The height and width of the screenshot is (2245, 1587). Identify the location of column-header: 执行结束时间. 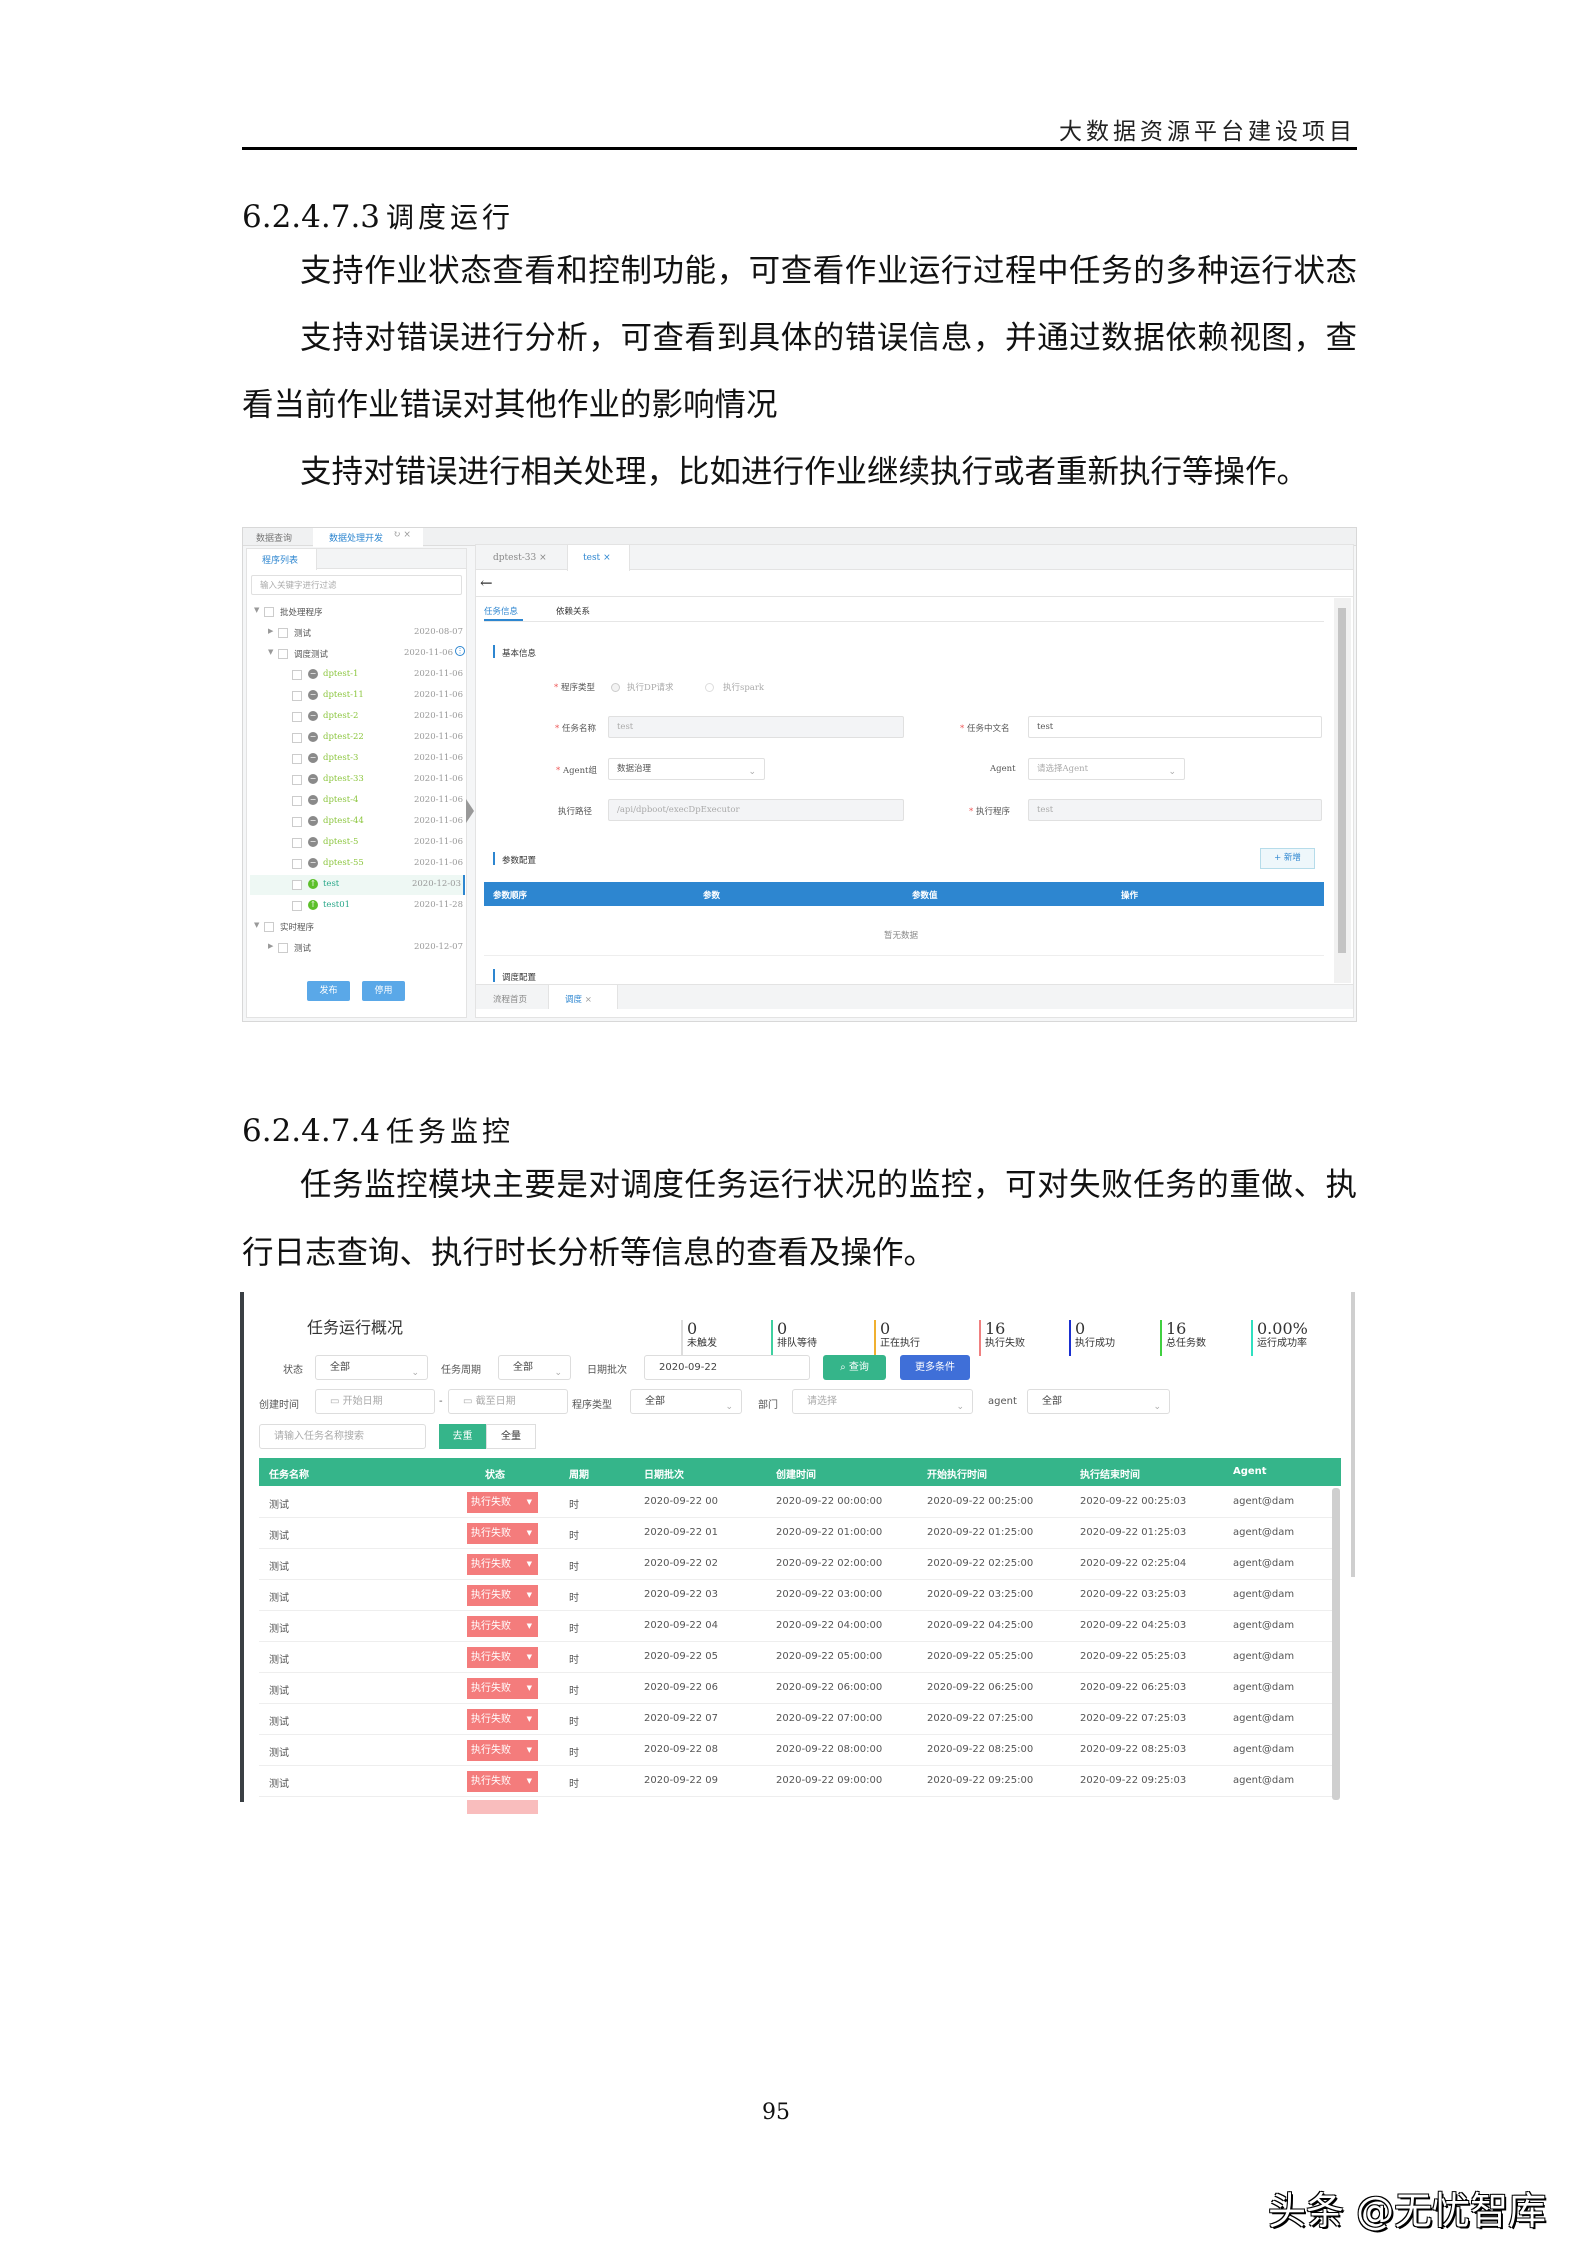
(1110, 1473).